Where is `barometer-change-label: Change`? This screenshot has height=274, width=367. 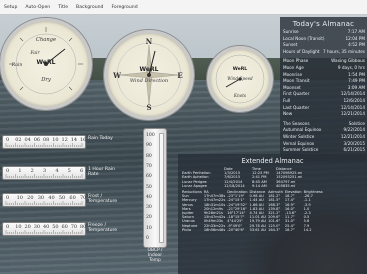 barometer-change-label: Change is located at coordinates (46, 40).